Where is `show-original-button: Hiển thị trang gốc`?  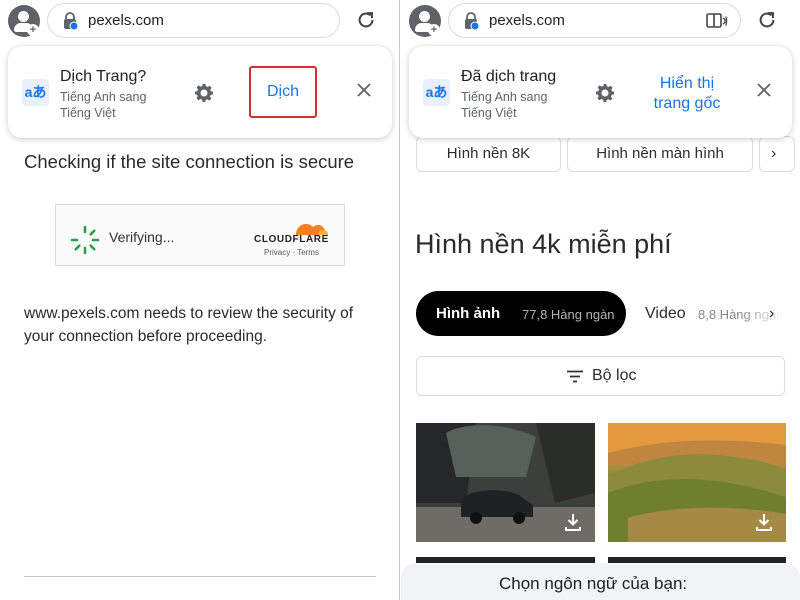
show-original-button: Hiển thị trang gốc is located at coordinates (687, 94).